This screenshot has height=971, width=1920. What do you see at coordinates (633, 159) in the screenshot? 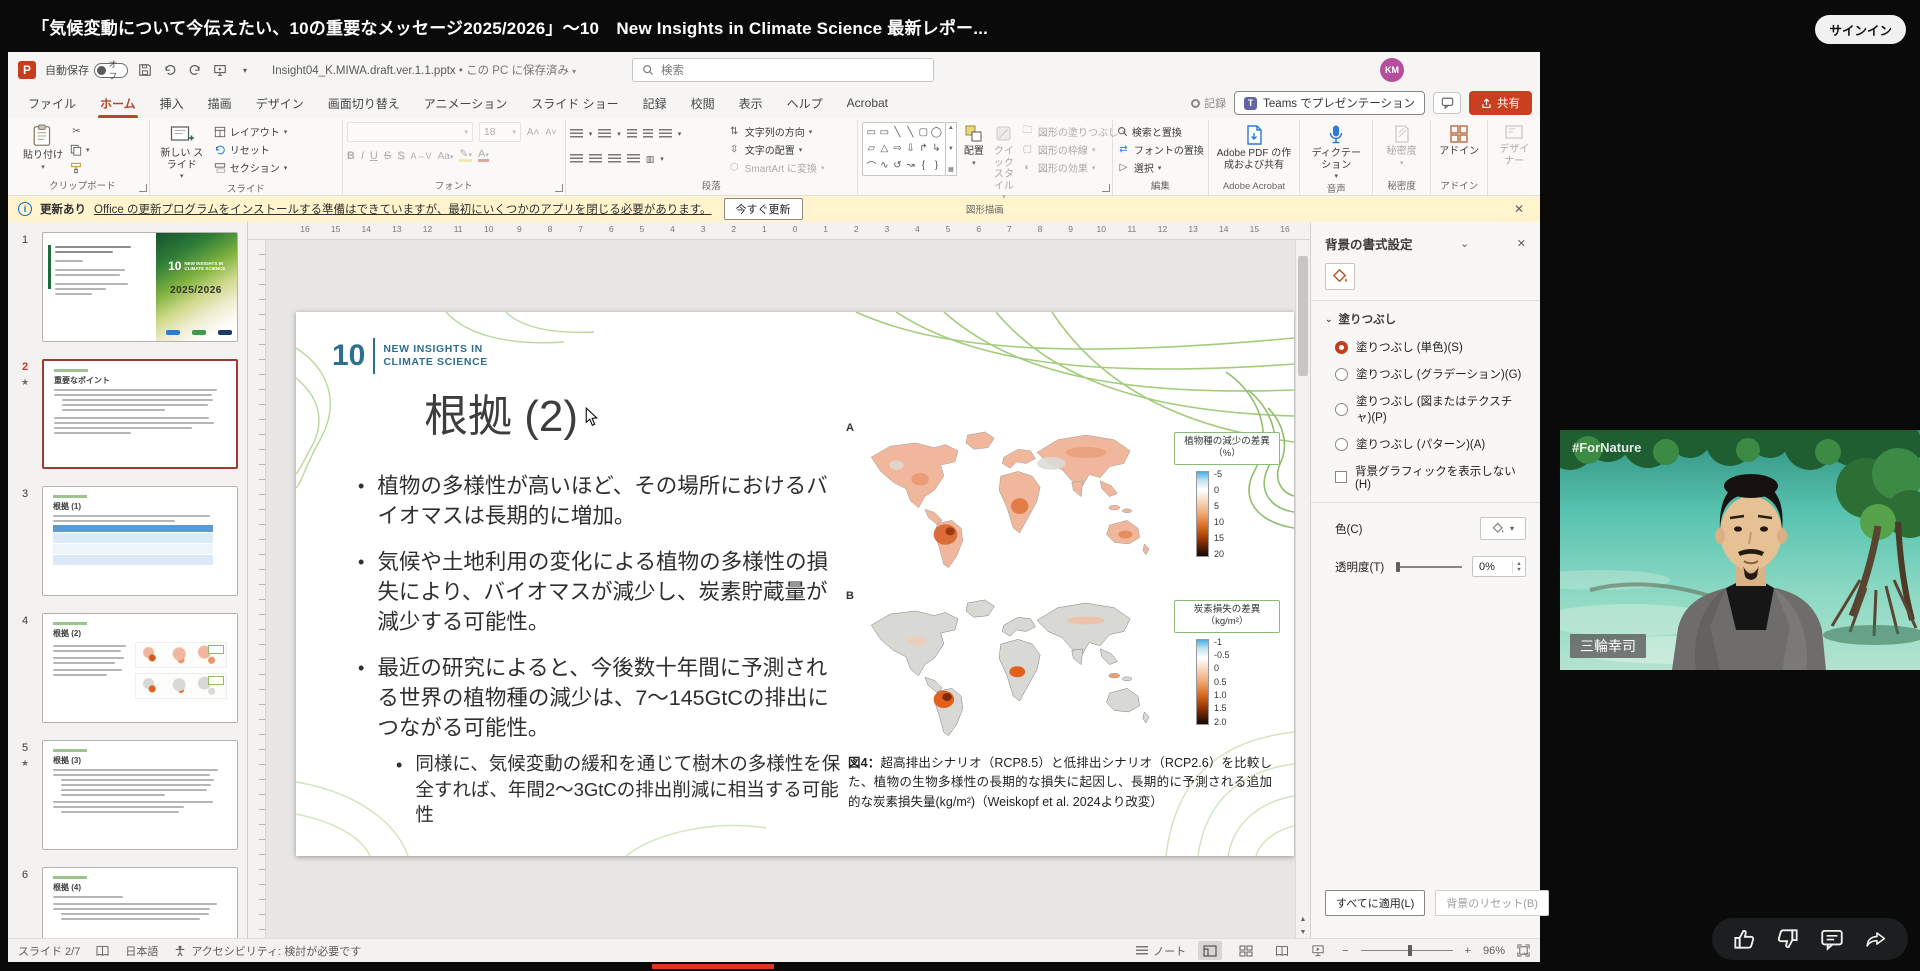
I see `justify-icon` at bounding box center [633, 159].